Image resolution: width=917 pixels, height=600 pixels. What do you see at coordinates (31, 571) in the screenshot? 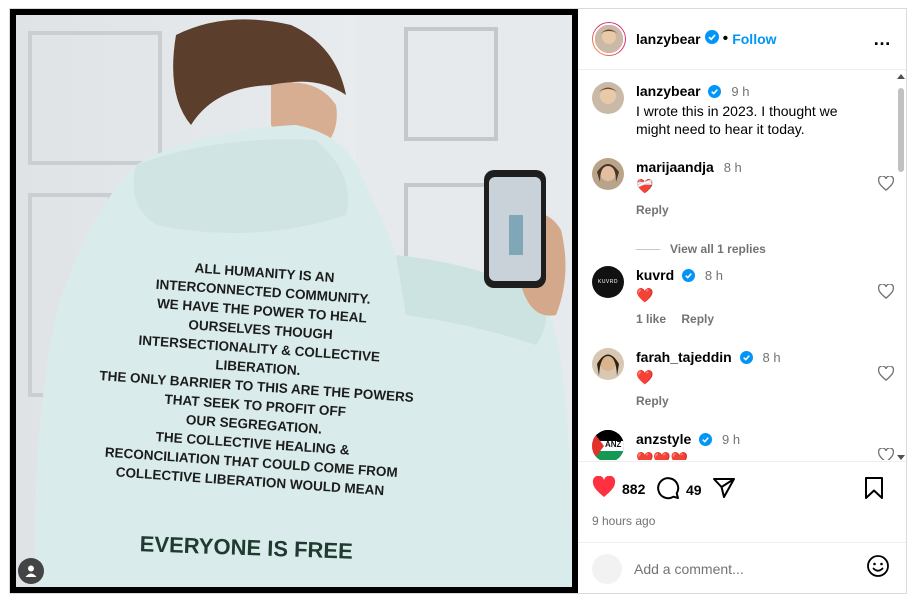
I see `tag-user-icon` at bounding box center [31, 571].